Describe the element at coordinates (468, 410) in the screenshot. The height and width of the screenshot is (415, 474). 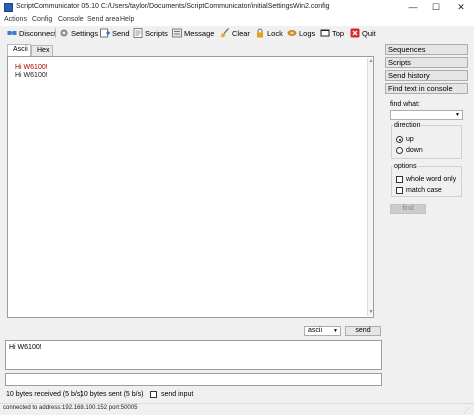
I see `resize-grip-icon: ⋰` at that location.